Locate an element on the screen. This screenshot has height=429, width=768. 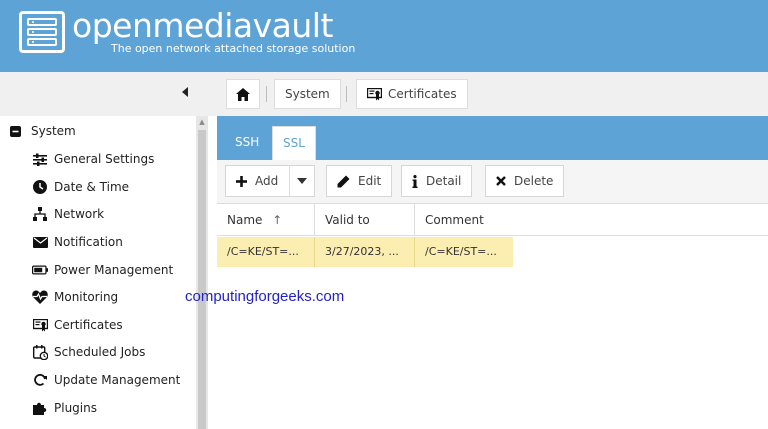
sidebar-item-network: Network is located at coordinates (68, 214).